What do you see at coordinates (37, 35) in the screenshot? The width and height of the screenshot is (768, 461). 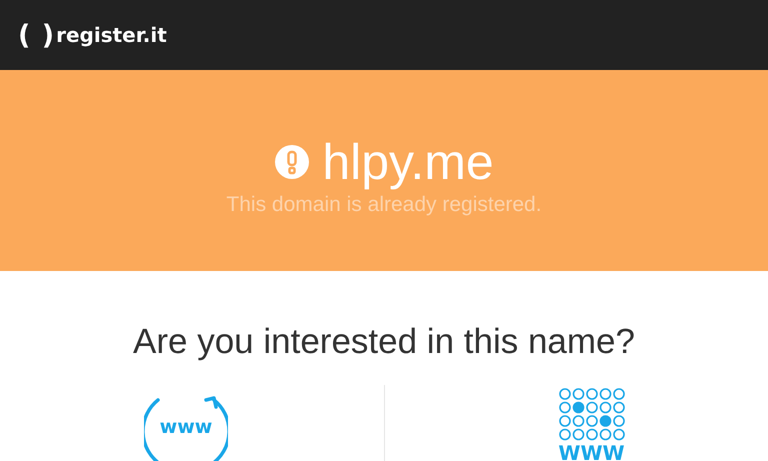 I see `logo-brackets: ( )` at bounding box center [37, 35].